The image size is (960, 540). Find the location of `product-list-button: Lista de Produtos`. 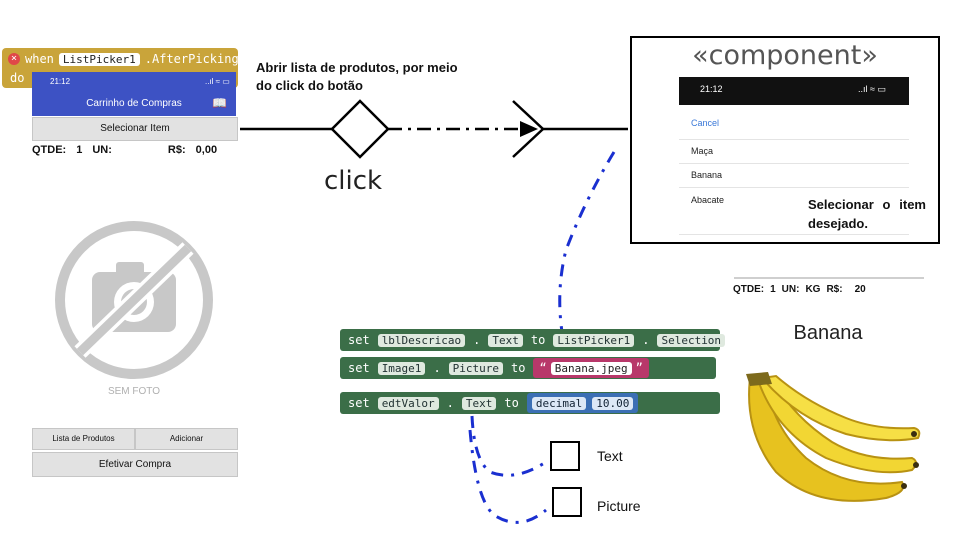

product-list-button: Lista de Produtos is located at coordinates (83, 439).